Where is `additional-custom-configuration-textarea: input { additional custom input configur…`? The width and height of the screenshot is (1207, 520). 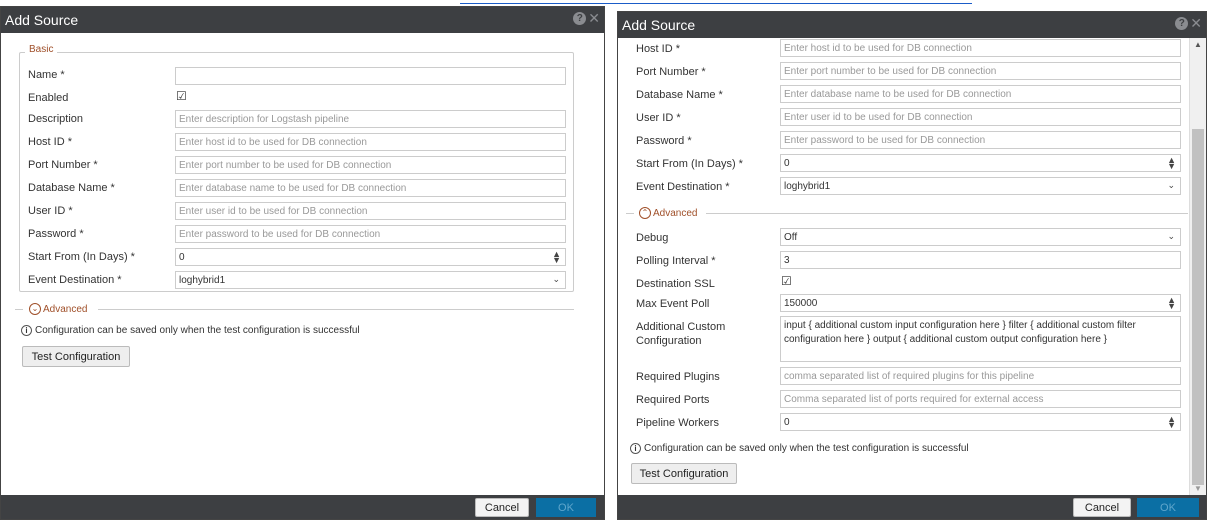 additional-custom-configuration-textarea: input { additional custom input configur… is located at coordinates (980, 339).